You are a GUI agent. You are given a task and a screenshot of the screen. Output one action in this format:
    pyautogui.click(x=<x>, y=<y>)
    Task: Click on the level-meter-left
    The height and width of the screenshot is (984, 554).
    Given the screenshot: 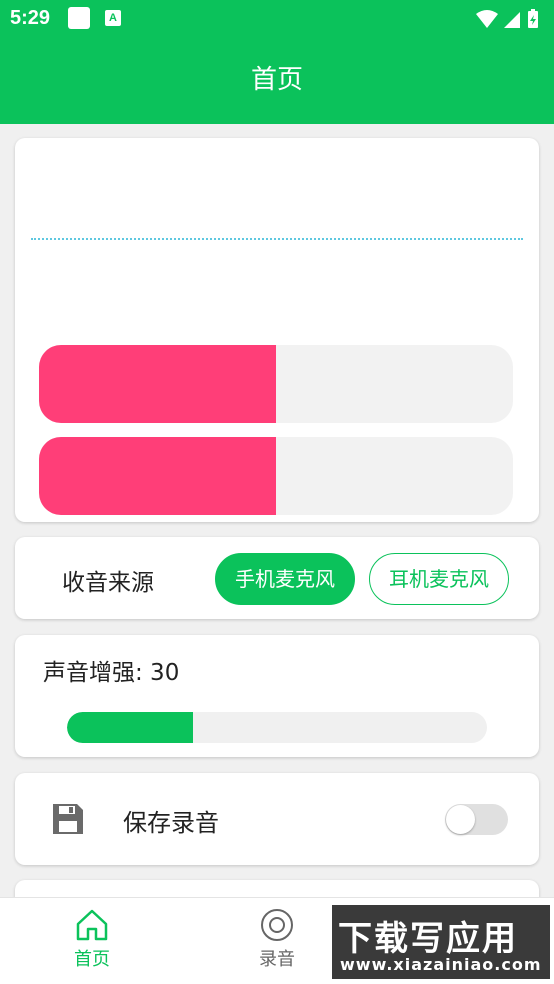 What is the action you would take?
    pyautogui.click(x=276, y=384)
    